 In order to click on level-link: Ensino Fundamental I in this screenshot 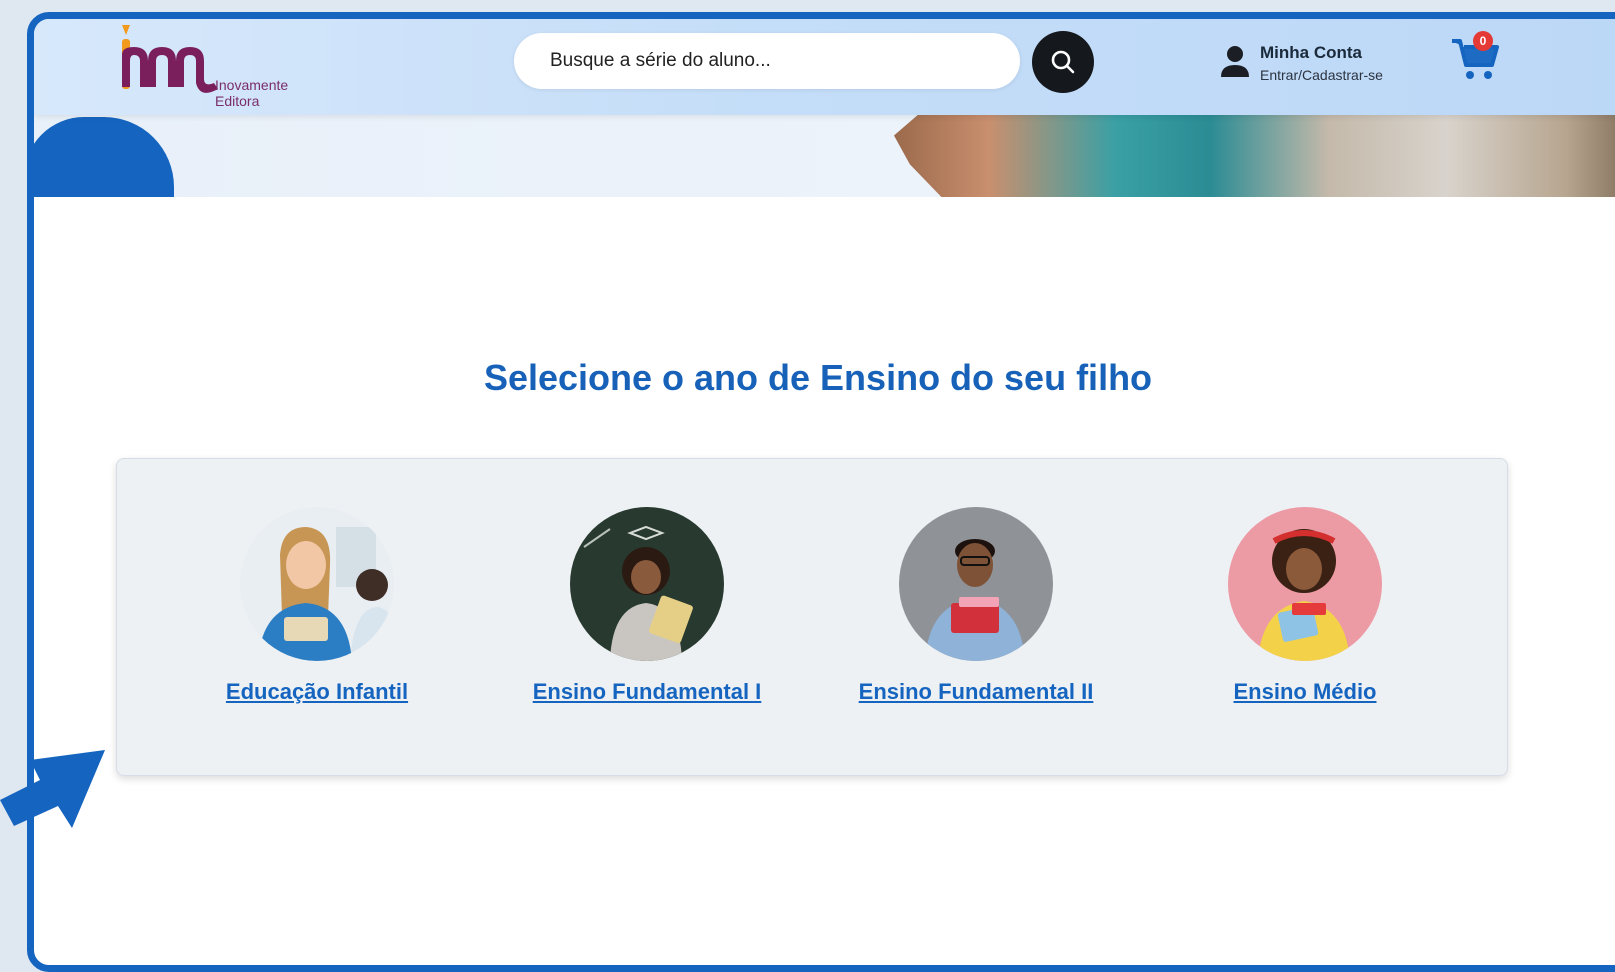, I will do `click(647, 692)`.